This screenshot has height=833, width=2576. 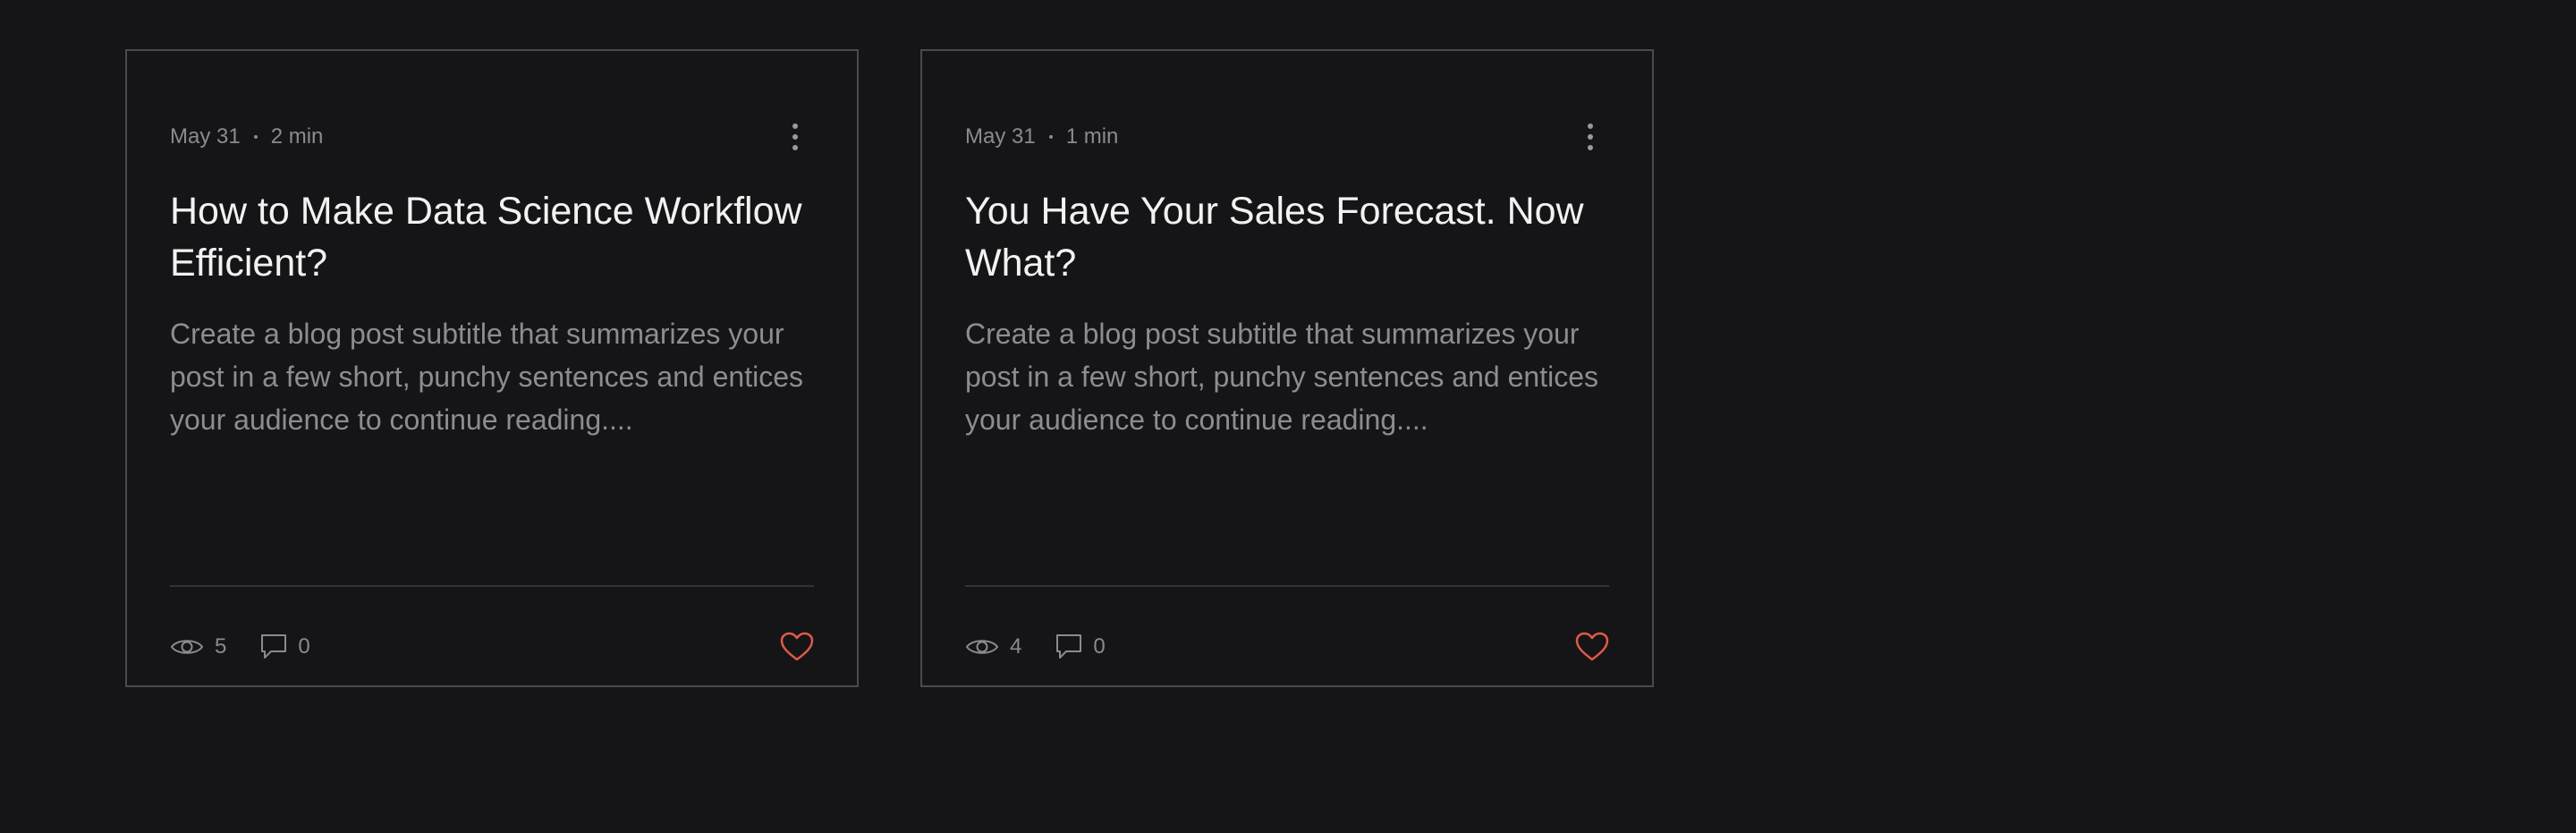 I want to click on post-meta: May 31 2 min, so click(x=246, y=137).